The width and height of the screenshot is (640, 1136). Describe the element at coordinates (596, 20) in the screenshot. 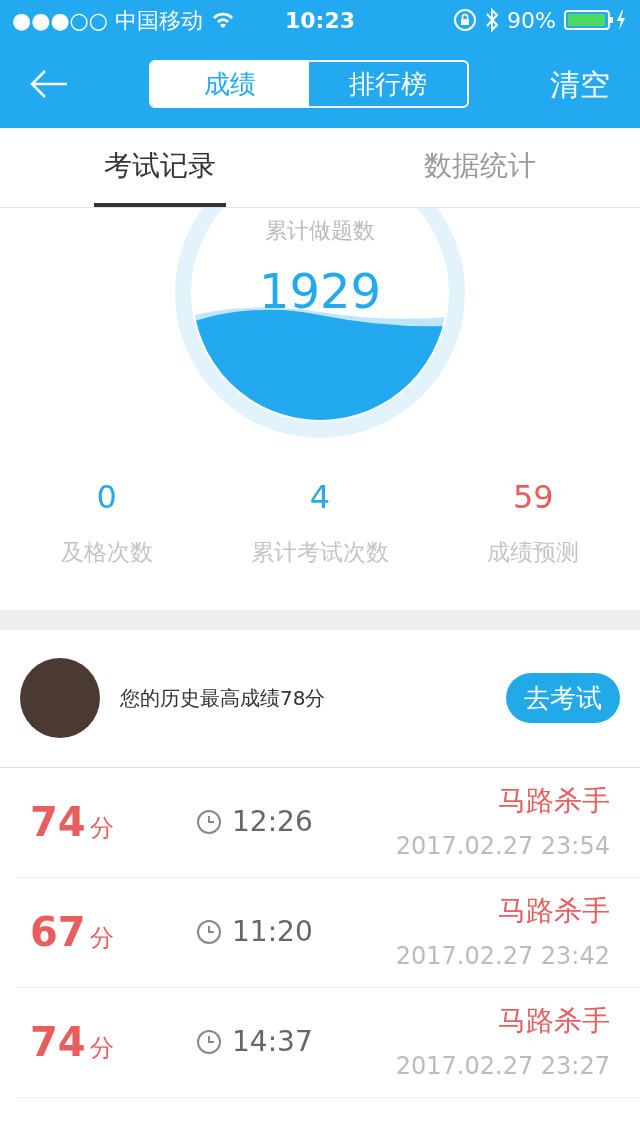

I see `battery-charging-icon` at that location.